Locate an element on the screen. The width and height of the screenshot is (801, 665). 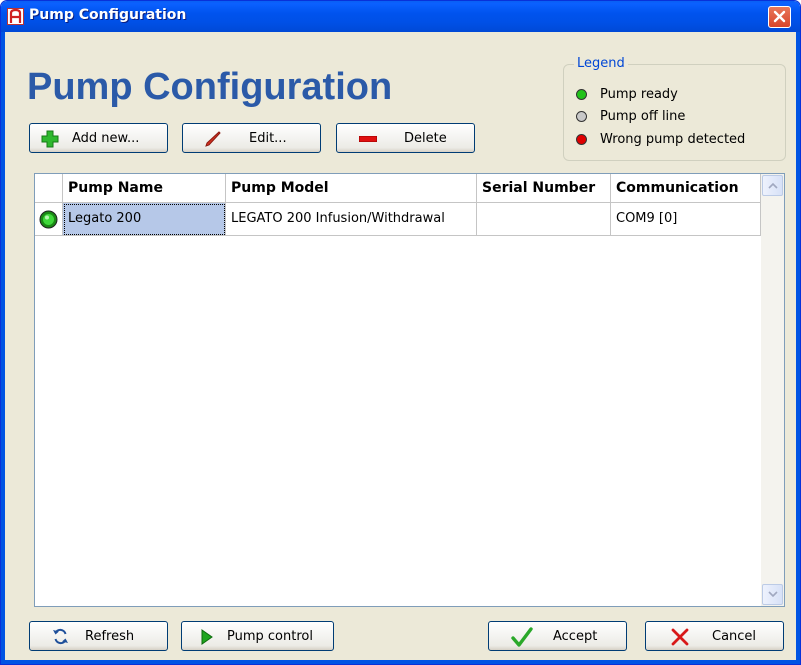
accept-button: Accept is located at coordinates (557, 636).